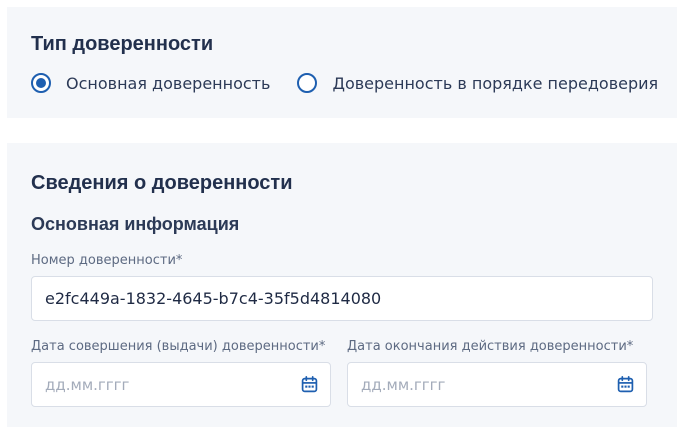 The image size is (686, 427). I want to click on end-date-input: дд.мм.гггг, so click(497, 384).